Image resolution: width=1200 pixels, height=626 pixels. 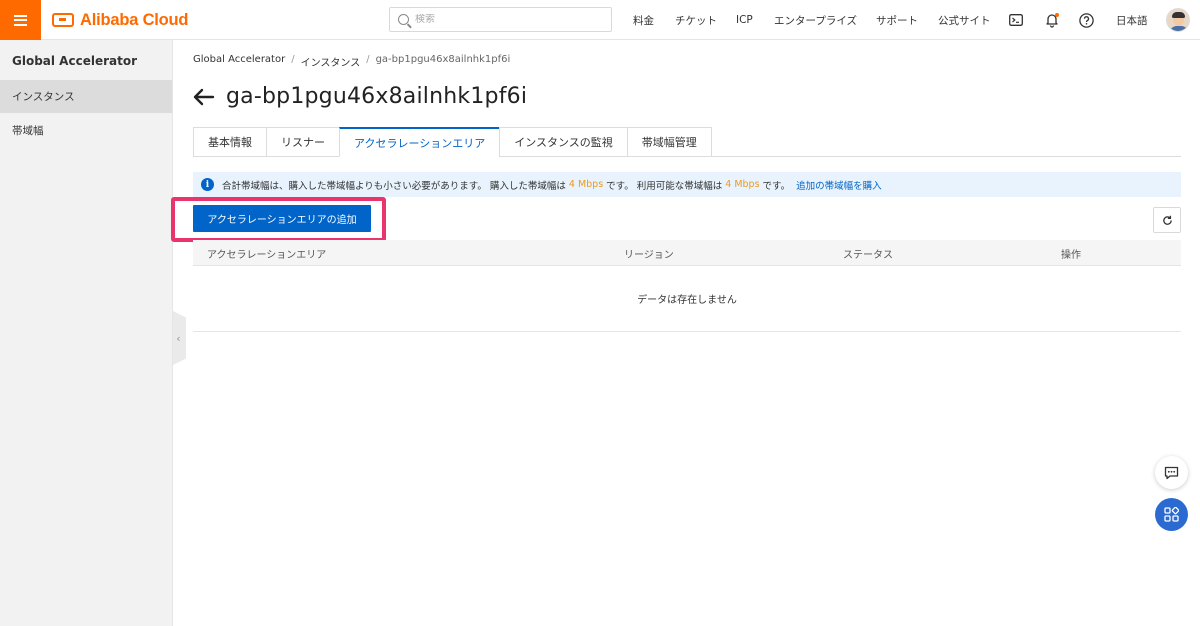 I want to click on tab-listeners: リスナー, so click(x=302, y=142).